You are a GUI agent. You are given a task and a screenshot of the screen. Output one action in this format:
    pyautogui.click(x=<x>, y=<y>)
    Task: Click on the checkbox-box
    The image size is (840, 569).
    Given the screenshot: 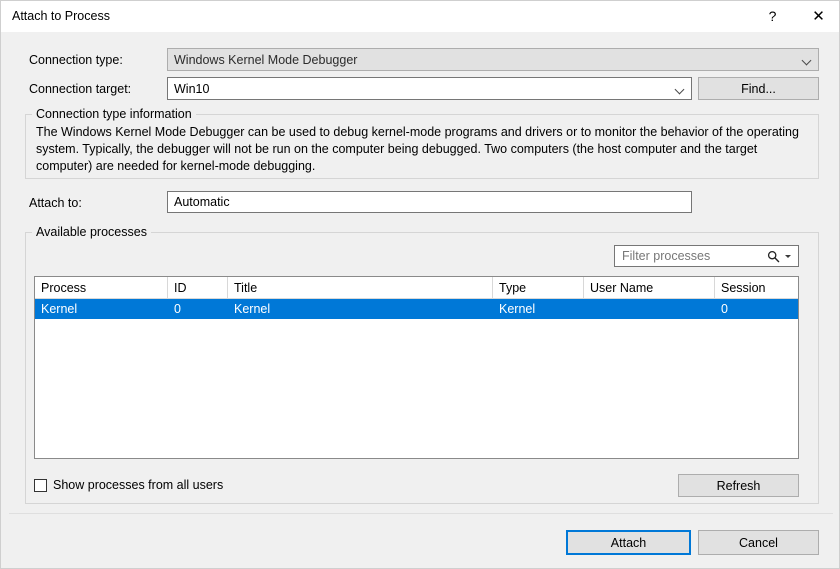 What is the action you would take?
    pyautogui.click(x=40, y=485)
    